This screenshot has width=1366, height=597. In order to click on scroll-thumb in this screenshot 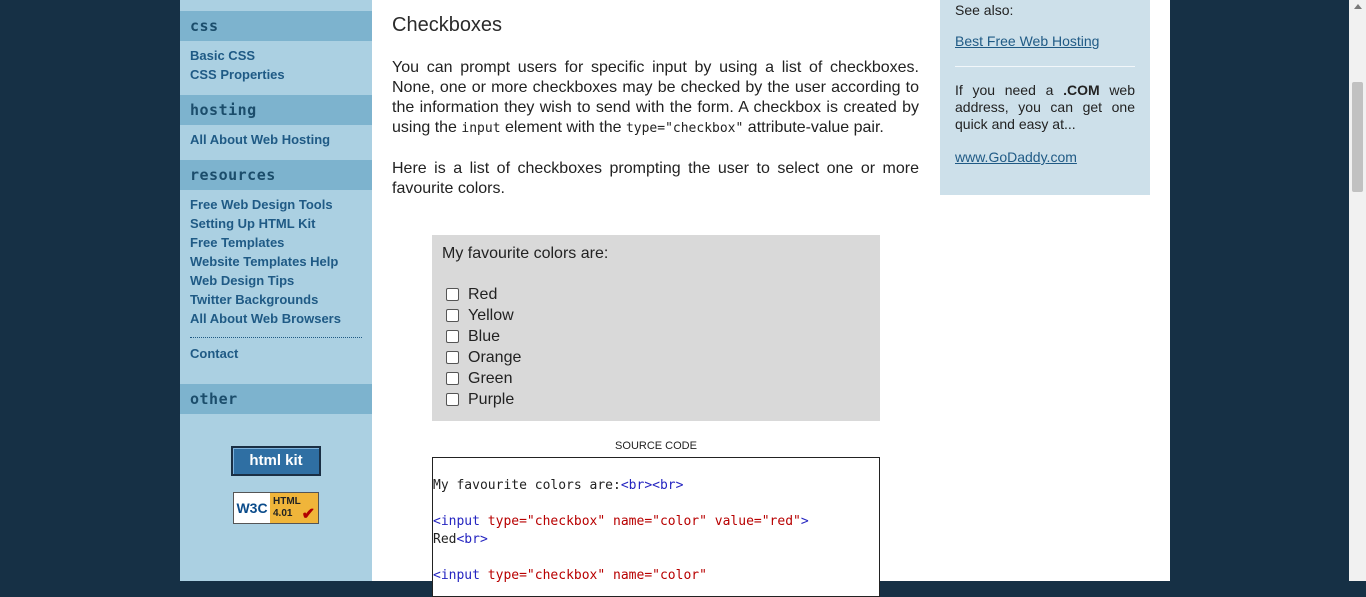, I will do `click(1357, 137)`.